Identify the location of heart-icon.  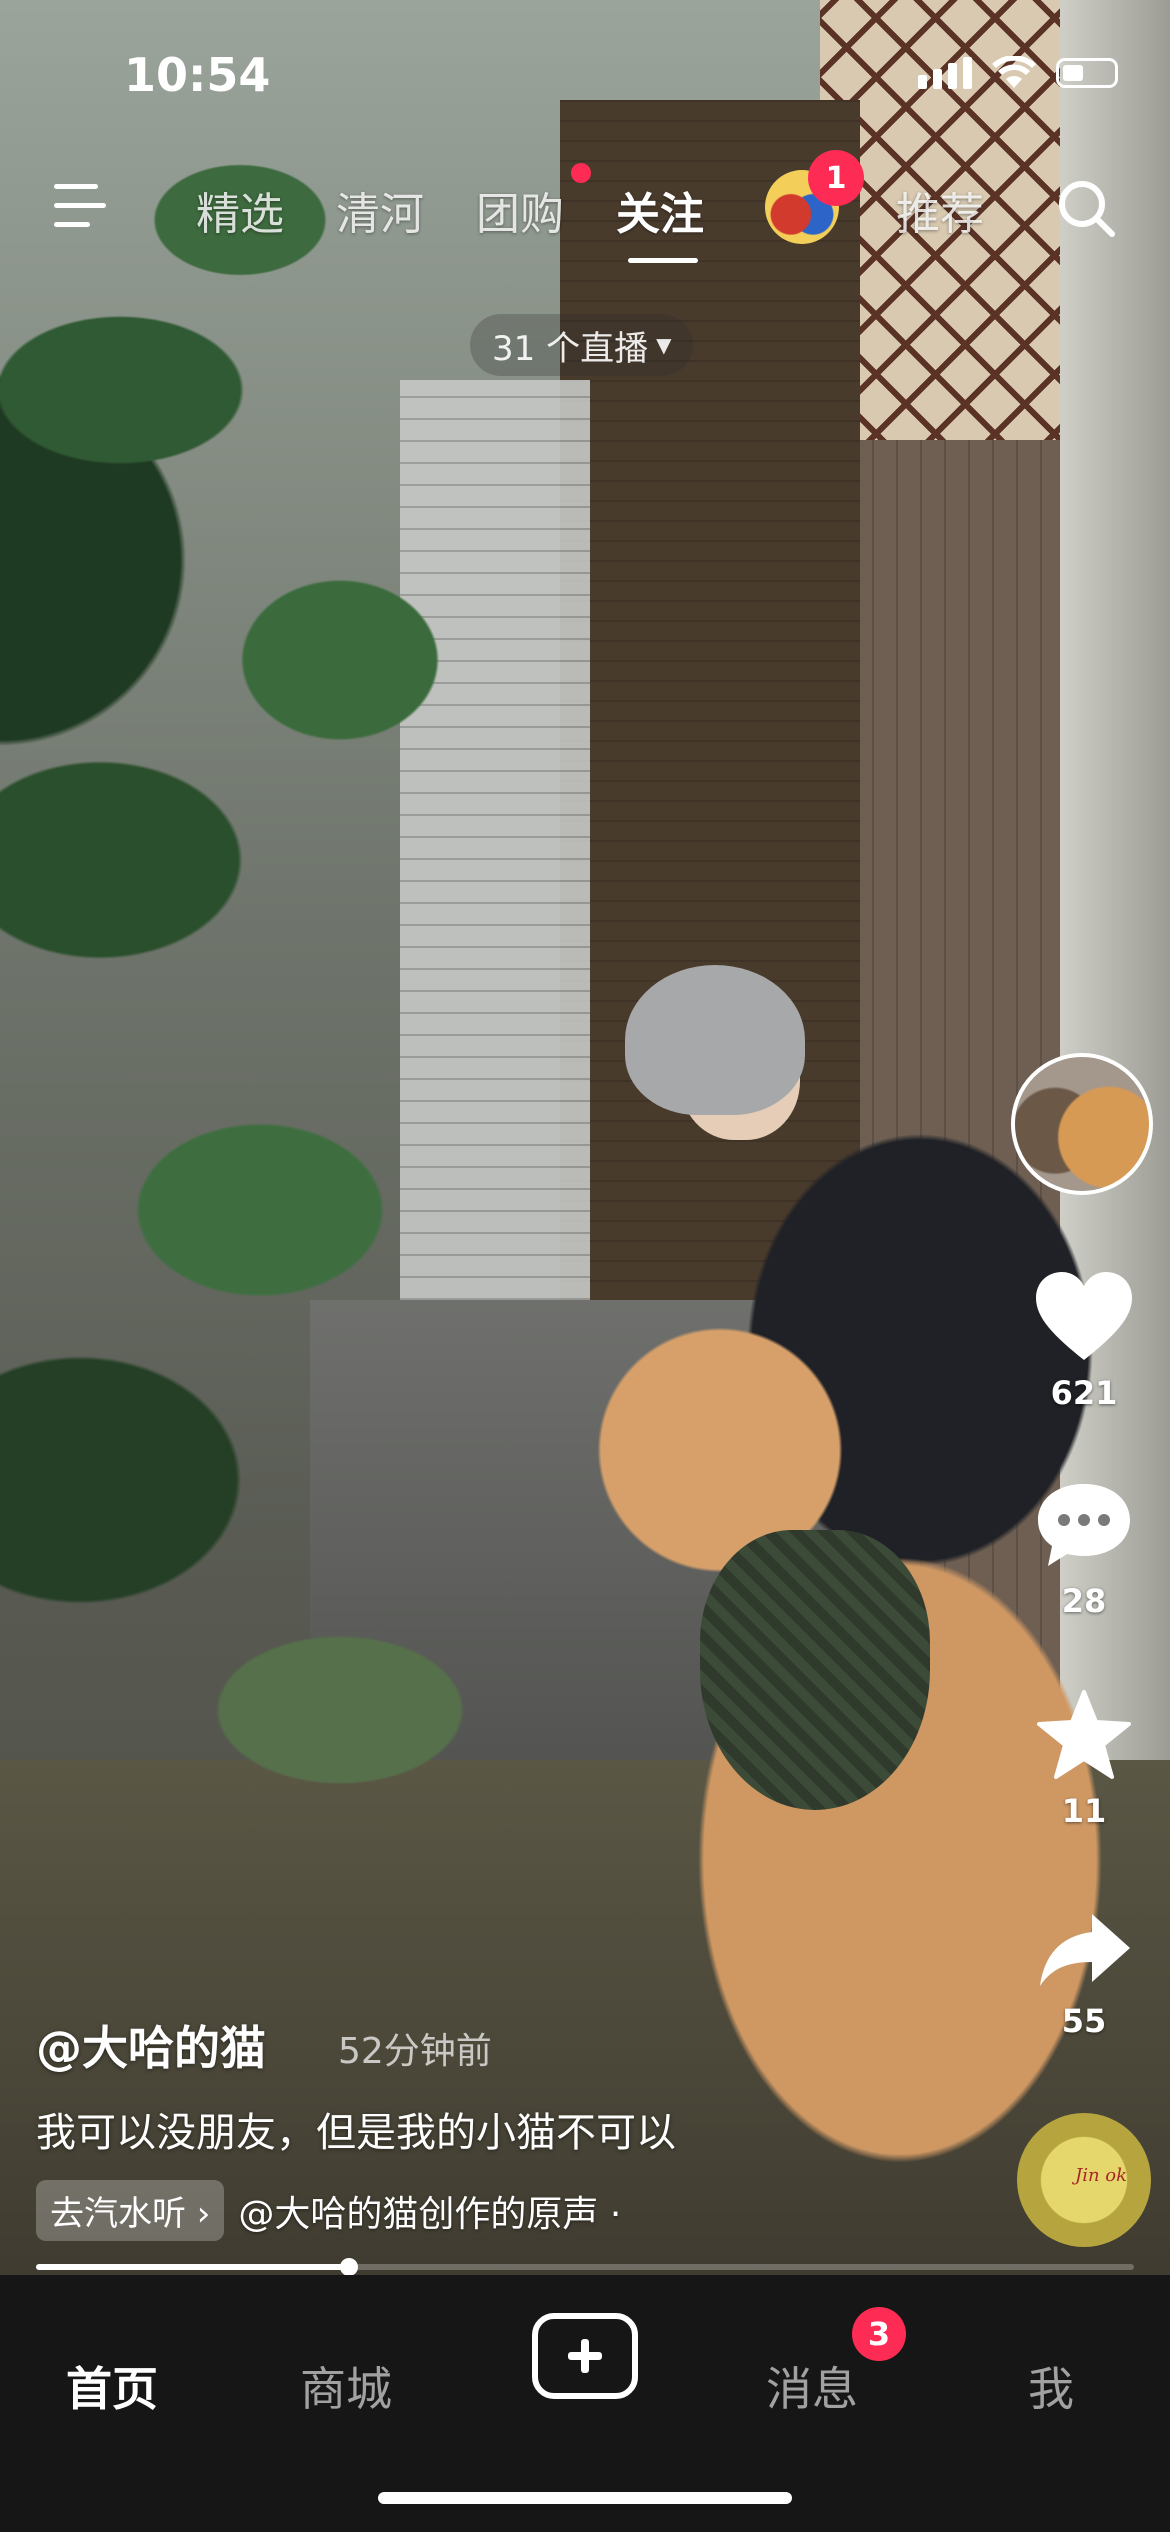
(1084, 1316).